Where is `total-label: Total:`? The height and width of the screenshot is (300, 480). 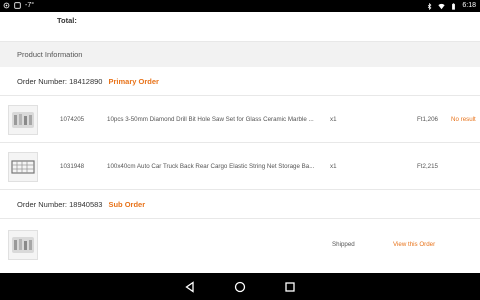
total-label: Total: is located at coordinates (67, 20).